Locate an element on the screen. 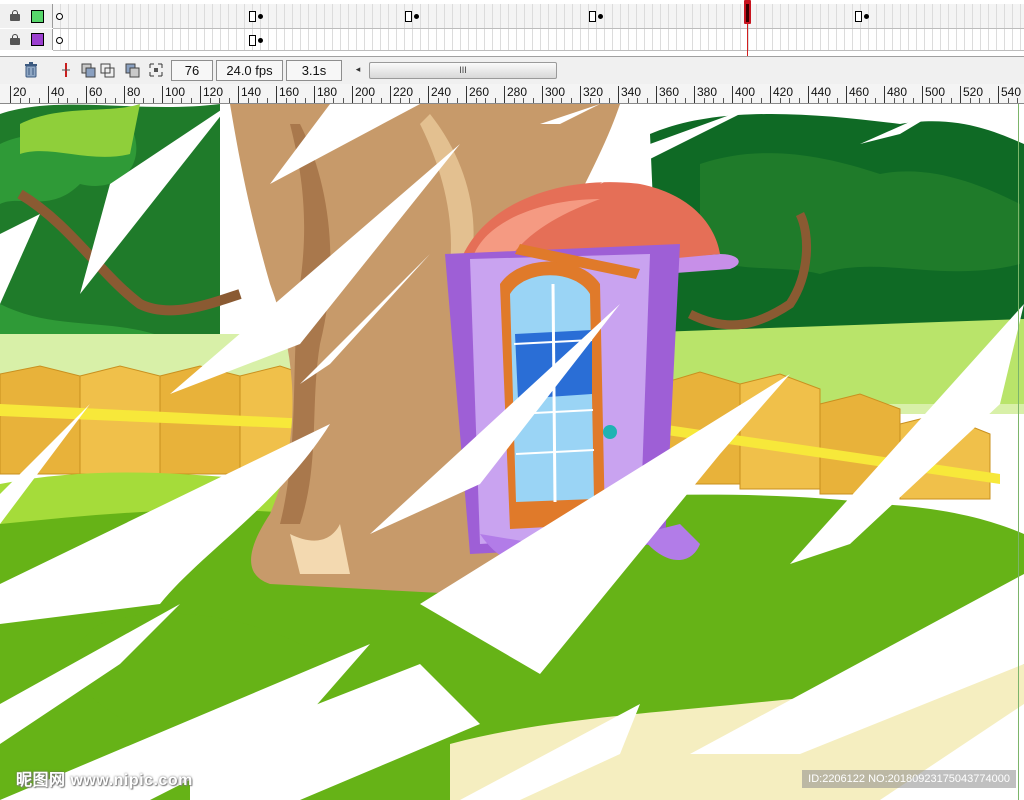 This screenshot has width=1024, height=800. timeline-scrollbar: ◂ III is located at coordinates (453, 70).